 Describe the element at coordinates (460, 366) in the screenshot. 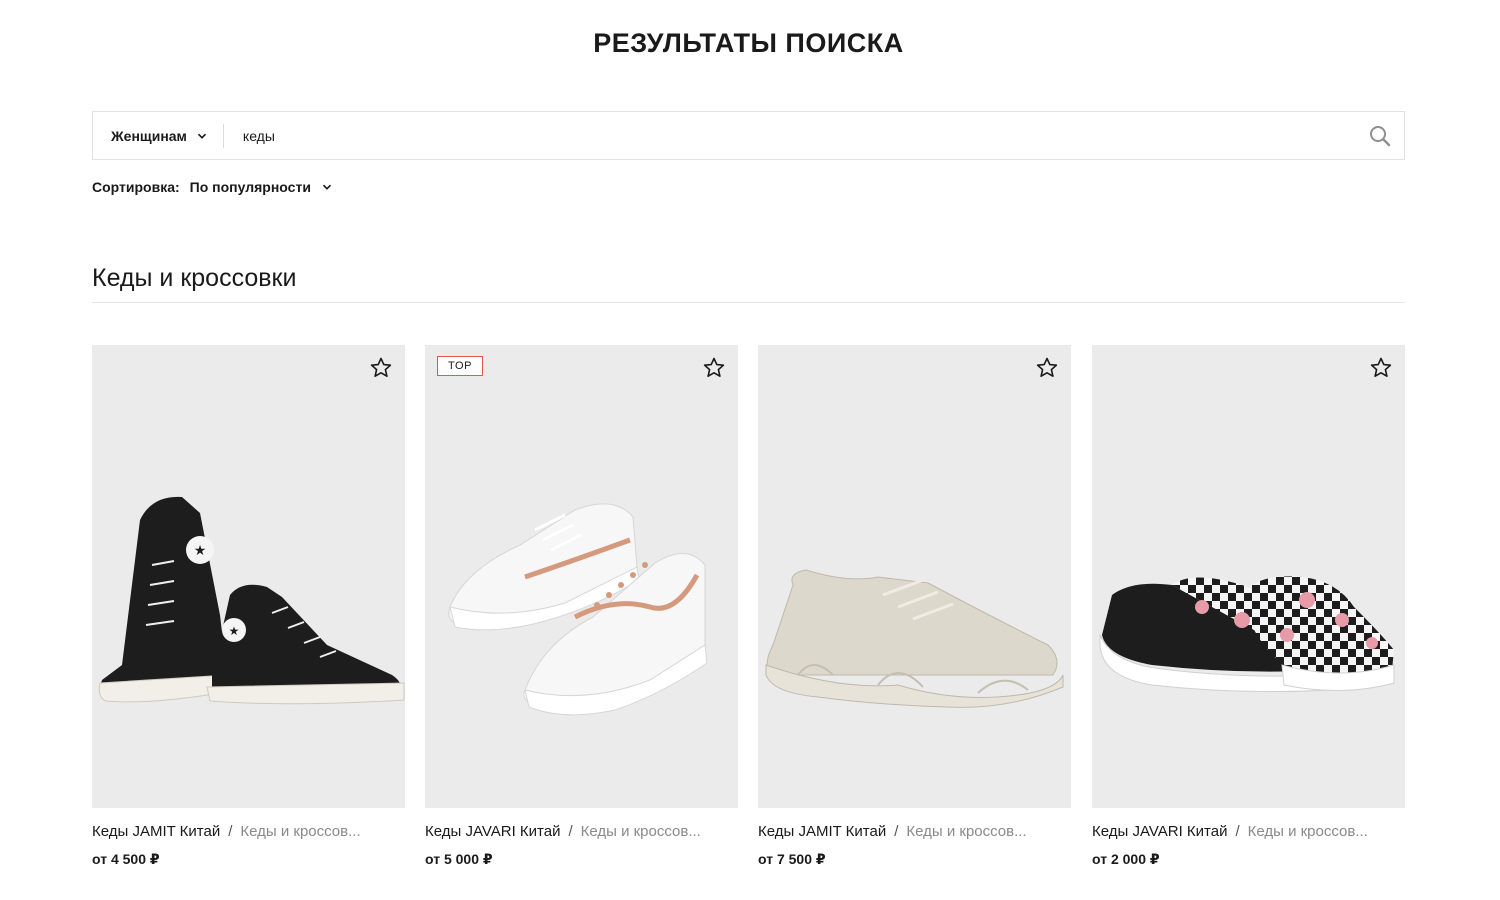

I see `top-badge: TOP` at that location.